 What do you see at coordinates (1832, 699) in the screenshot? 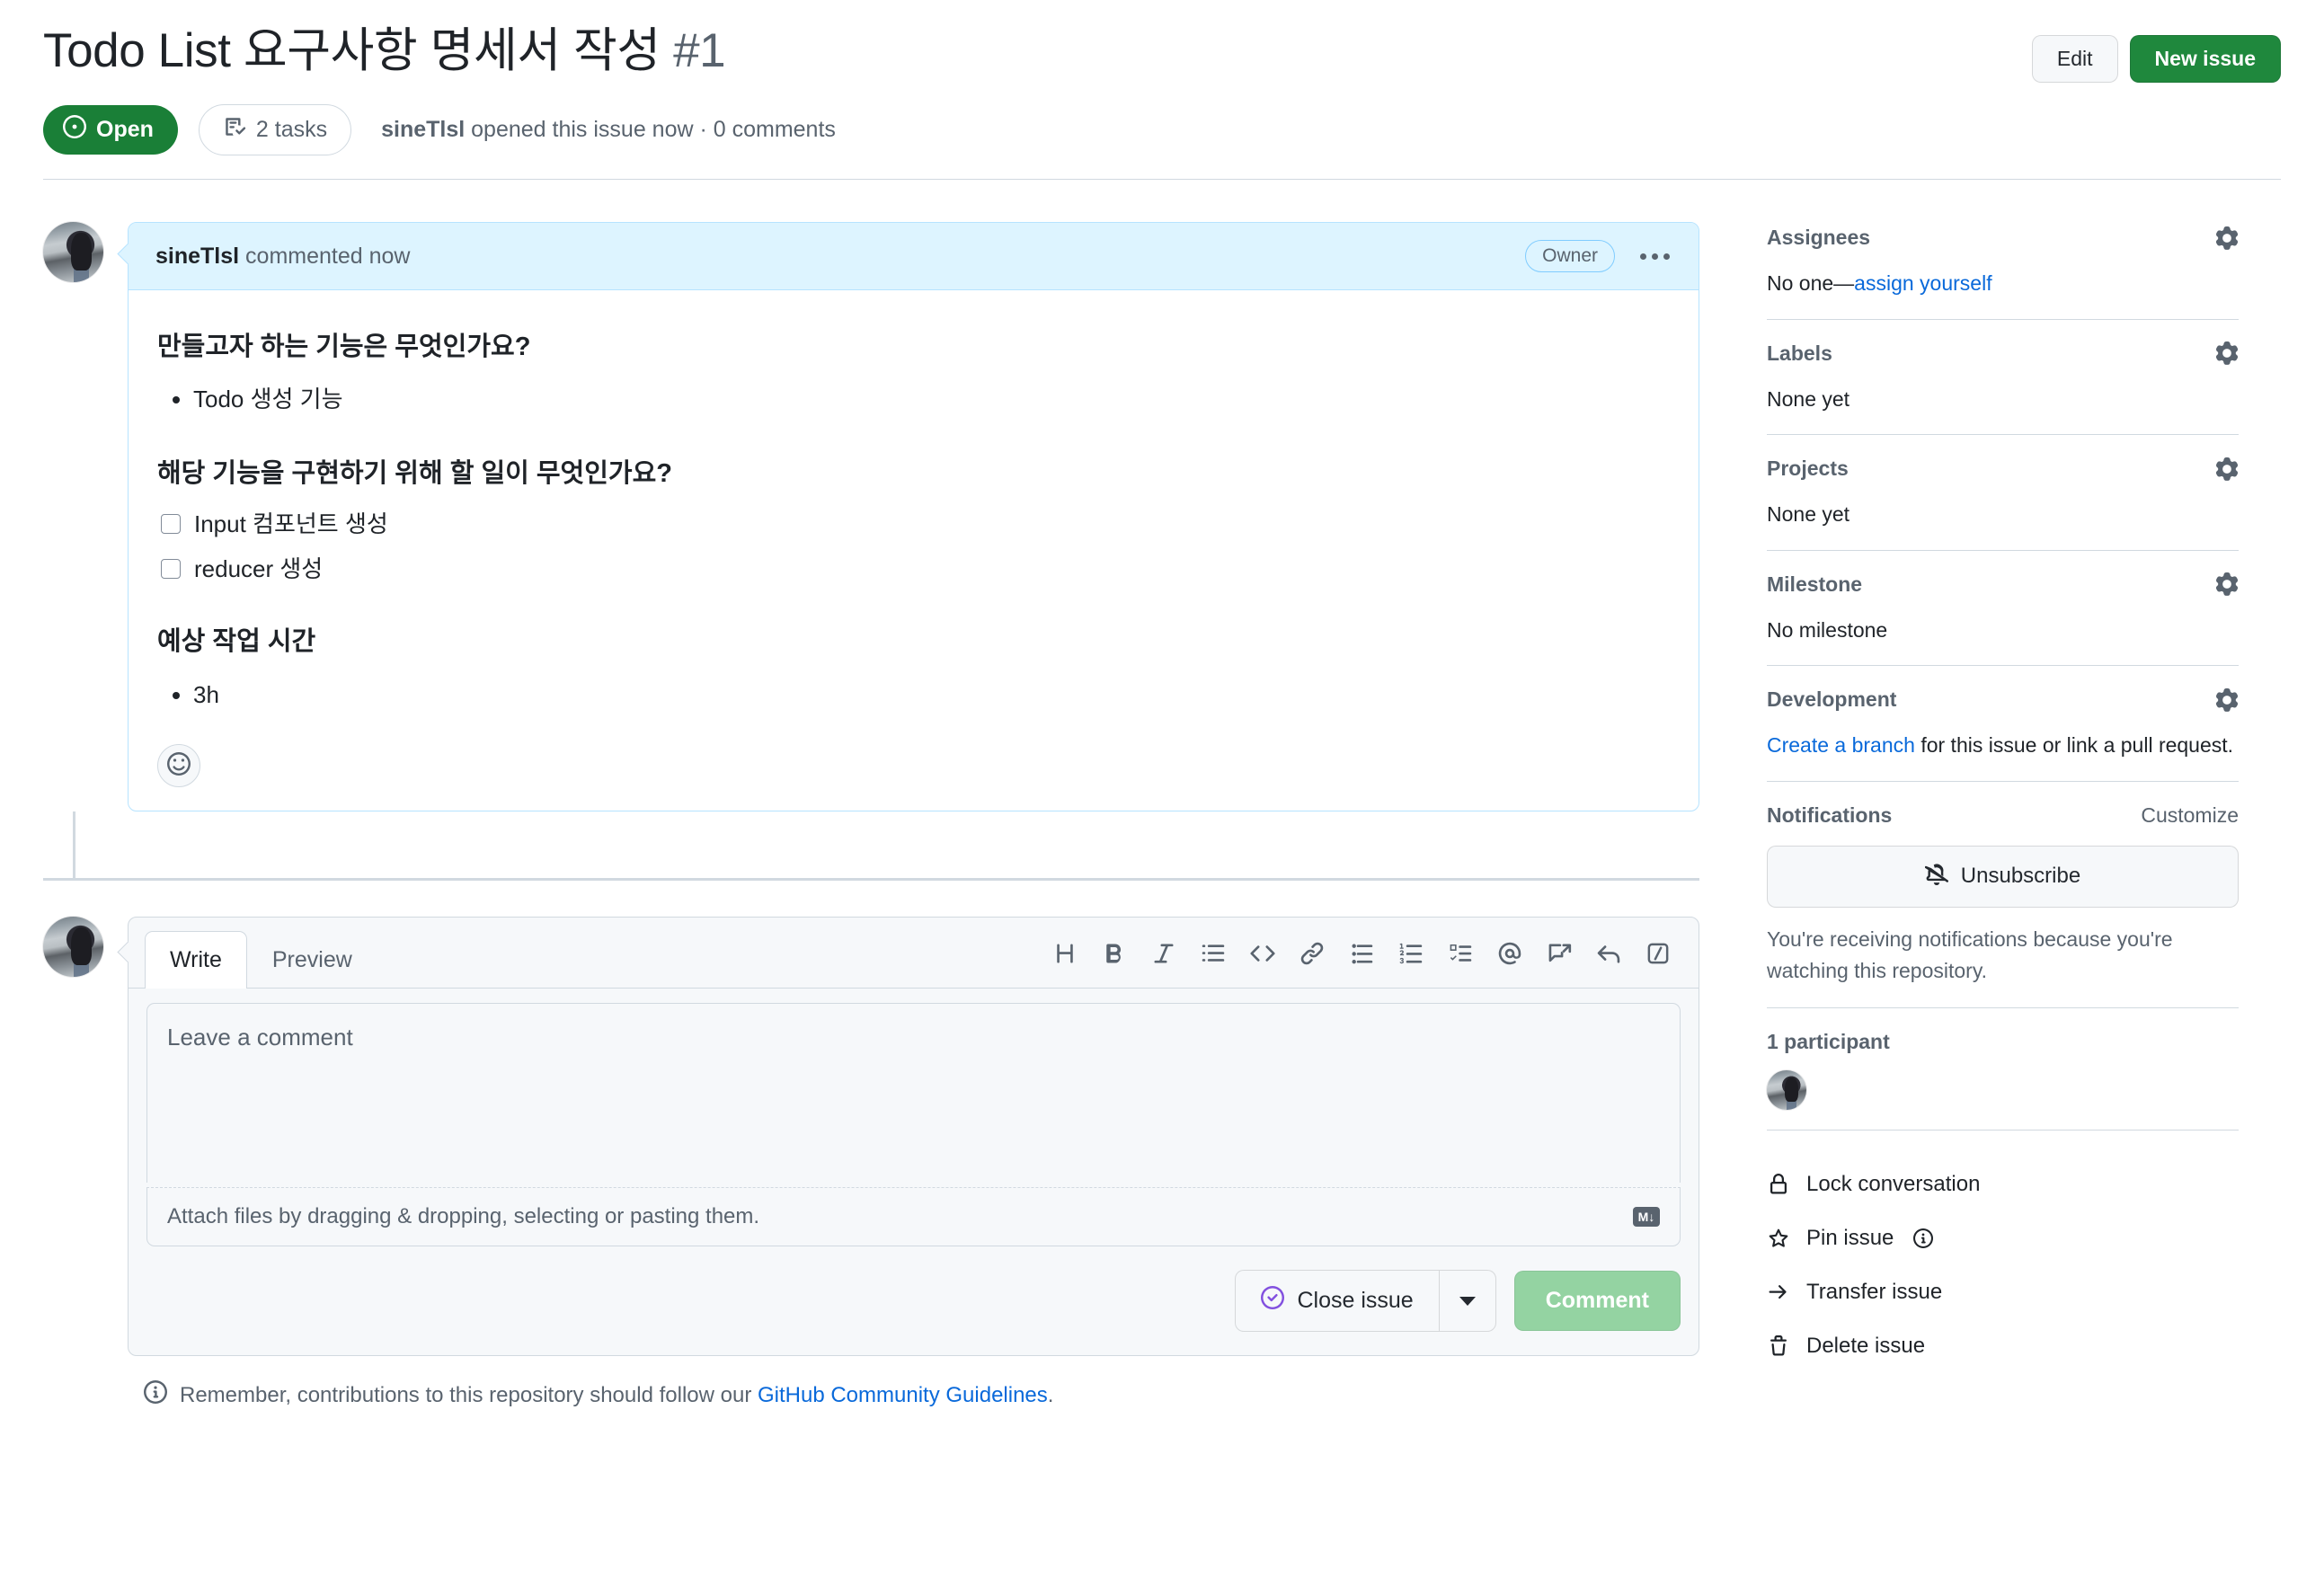
I see `development-title: Development` at bounding box center [1832, 699].